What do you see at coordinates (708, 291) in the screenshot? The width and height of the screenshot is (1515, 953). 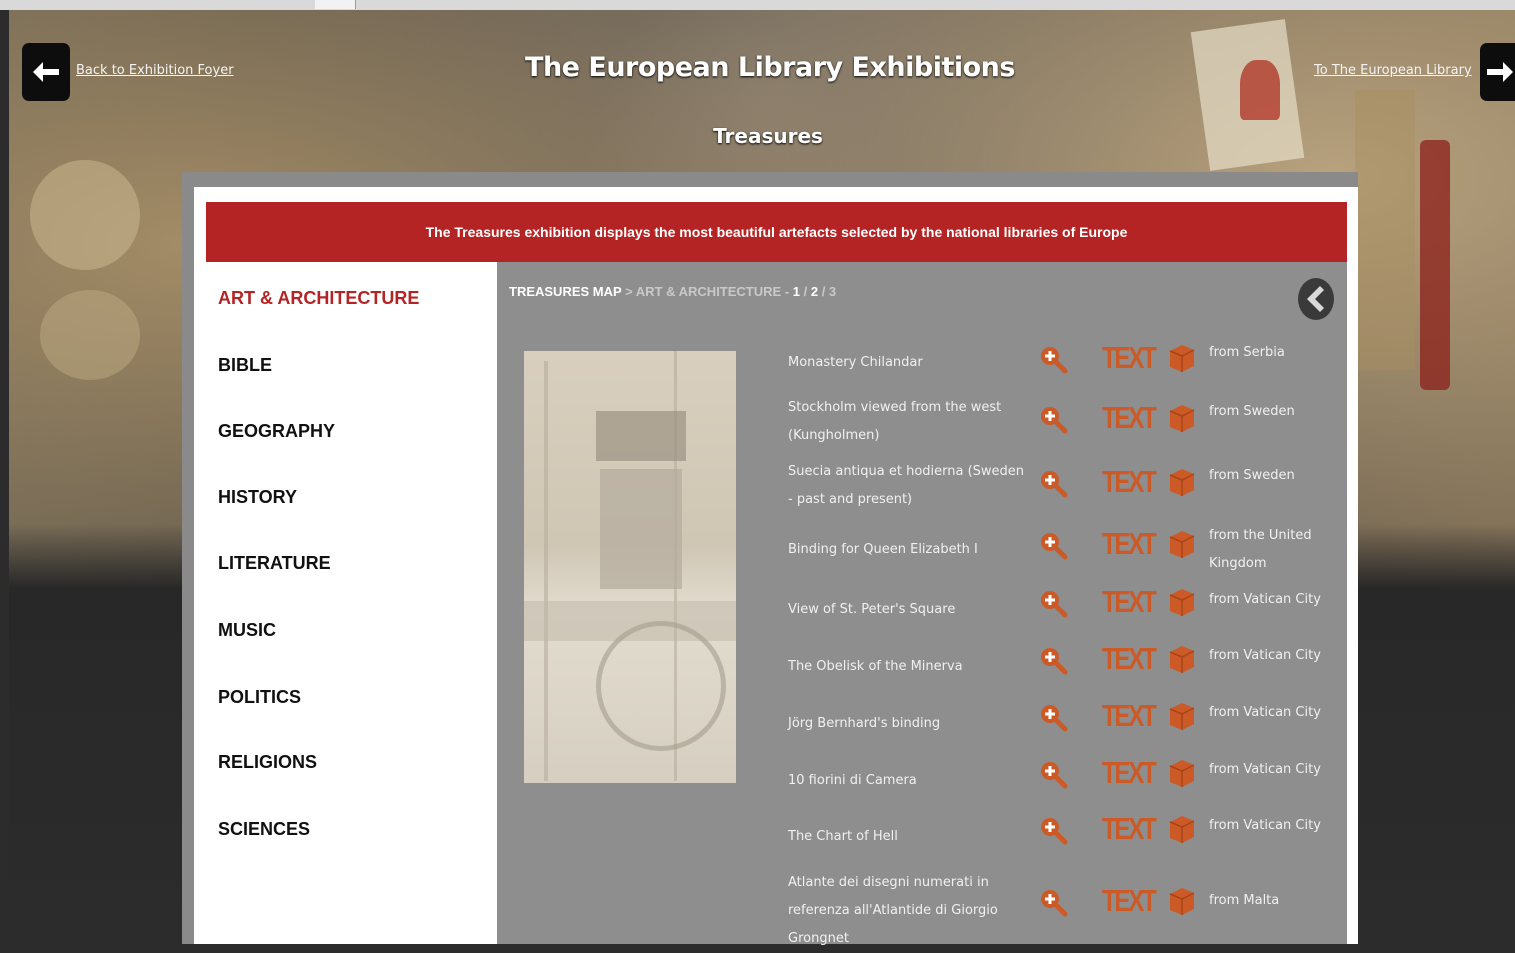 I see `breadcrumb-section: ART & ARCHITECTURE` at bounding box center [708, 291].